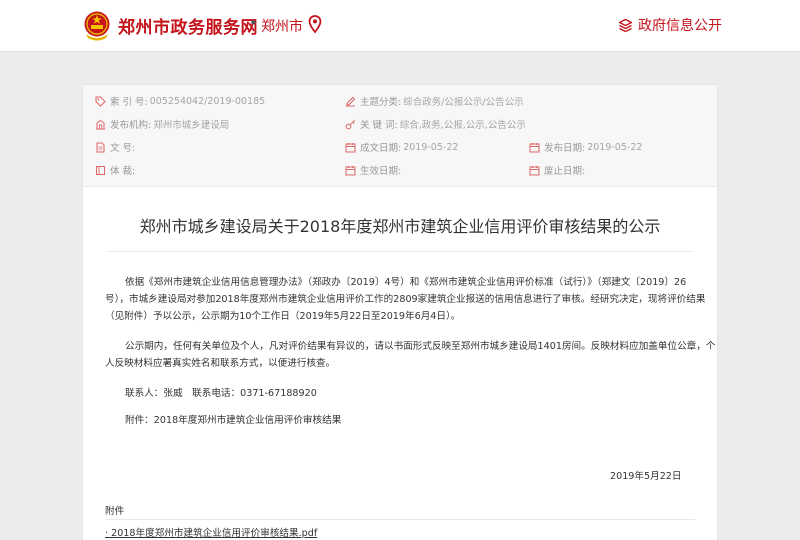 This screenshot has height=540, width=800. Describe the element at coordinates (207, 101) in the screenshot. I see `meta-index-value: 005254042/2019-00185` at that location.